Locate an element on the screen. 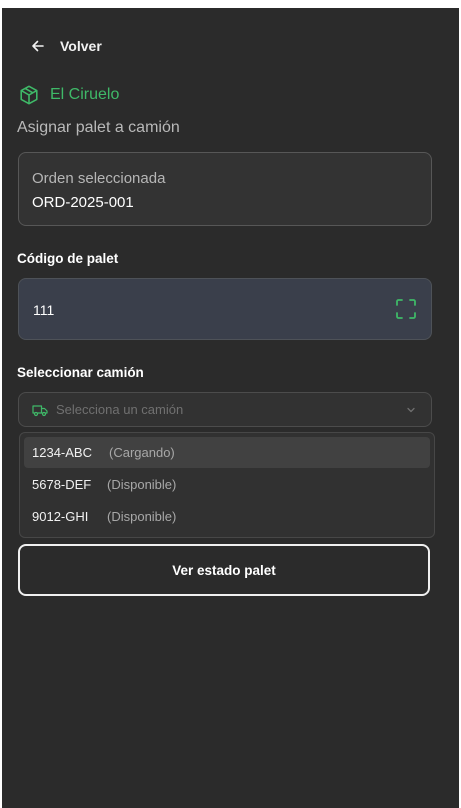  truck-select-label: Seleccionar camión is located at coordinates (80, 372).